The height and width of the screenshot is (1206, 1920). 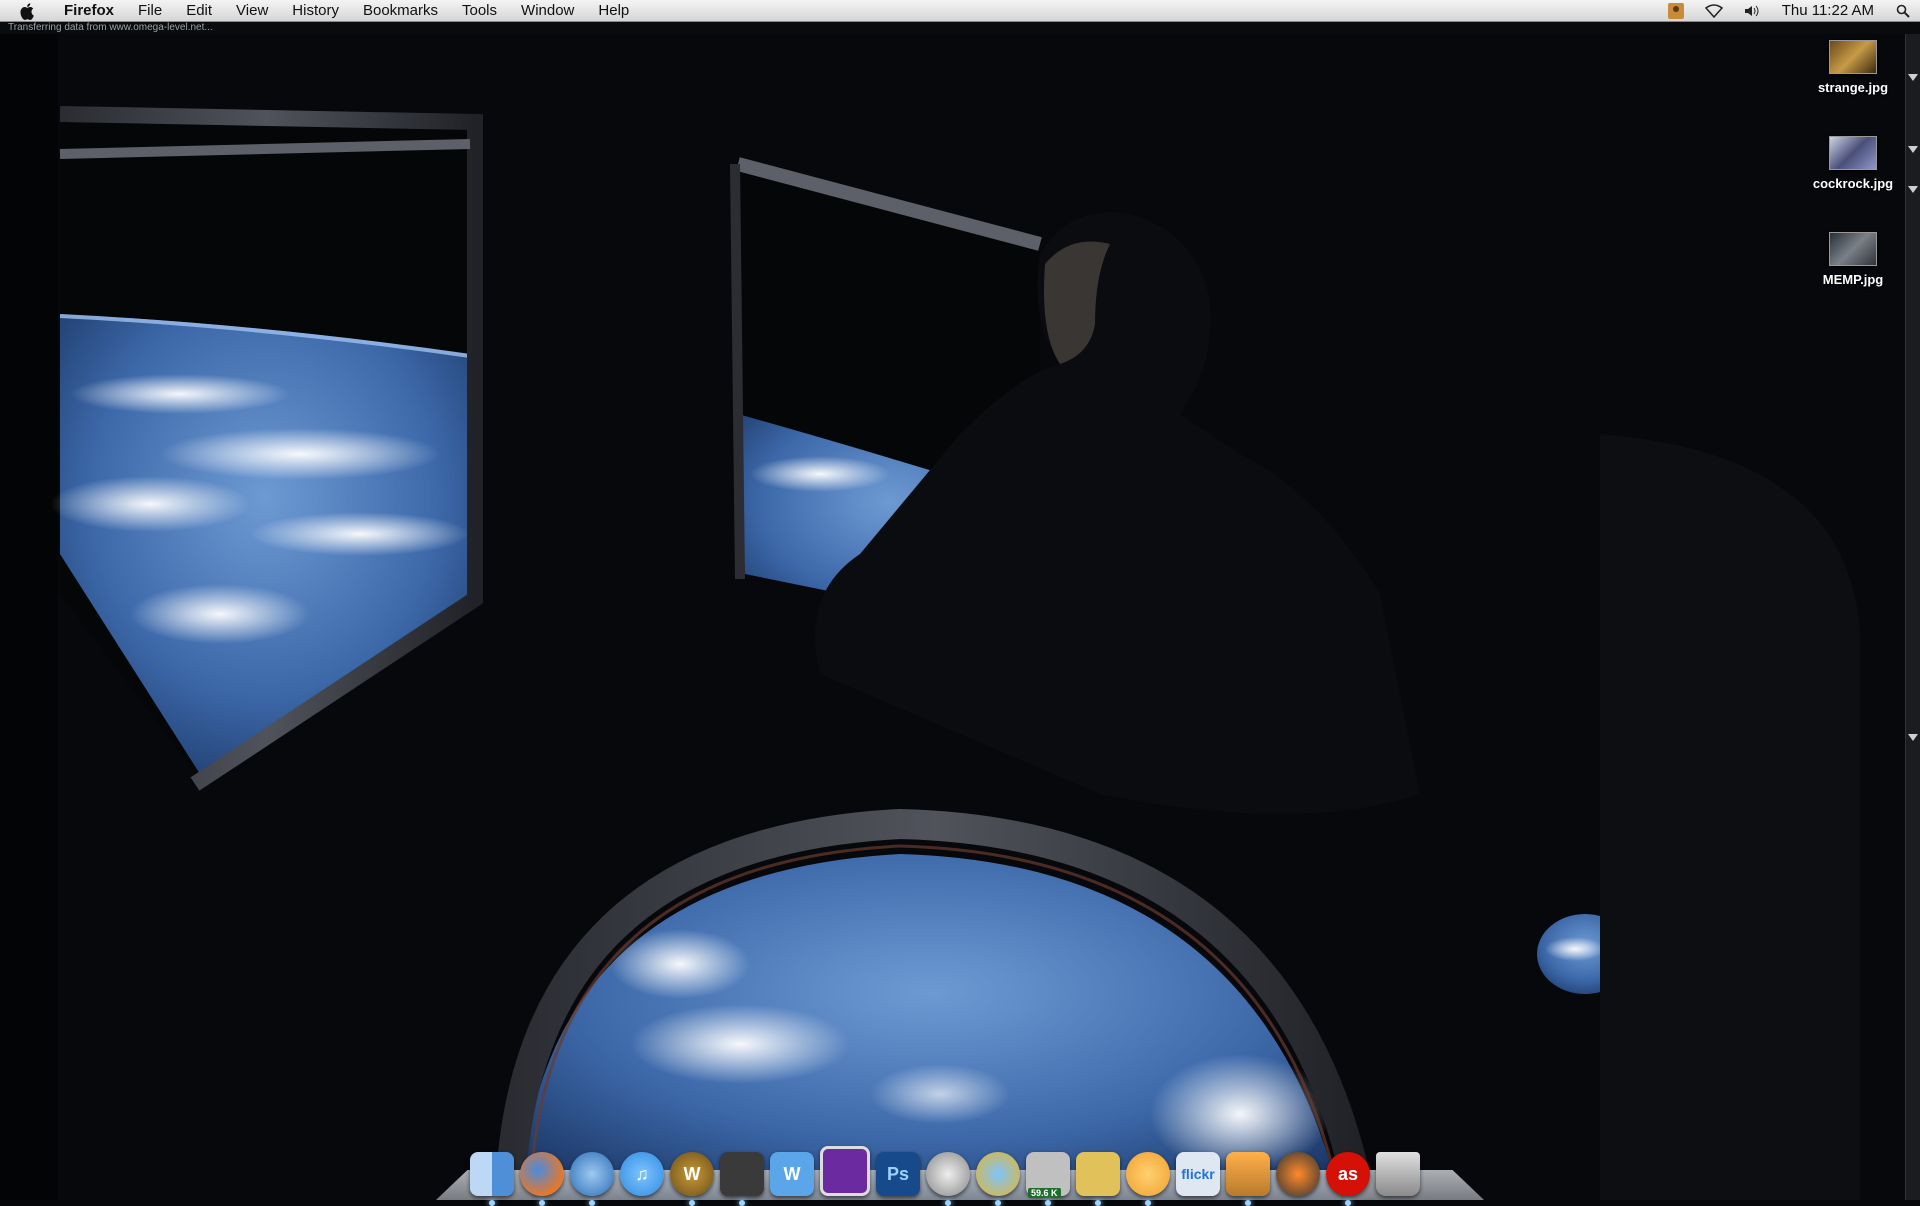 I want to click on window-edge-scrollbar, so click(x=1912, y=617).